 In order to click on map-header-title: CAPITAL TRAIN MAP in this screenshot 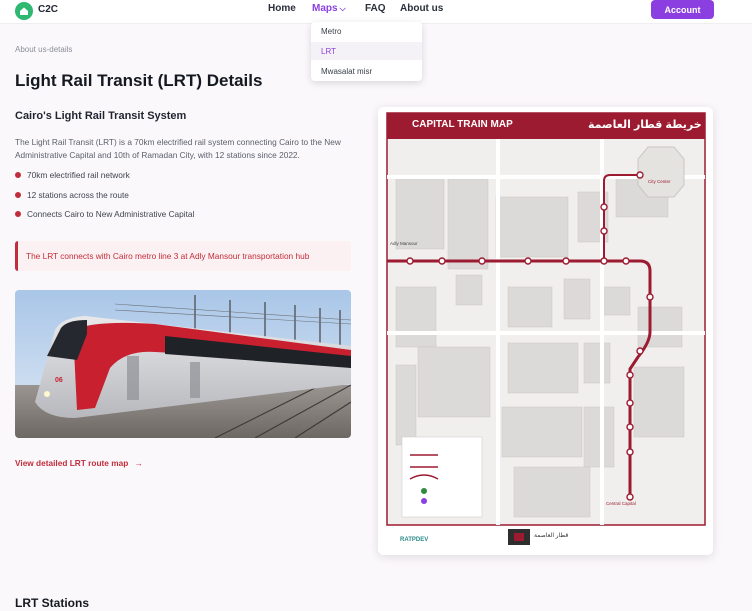, I will do `click(462, 124)`.